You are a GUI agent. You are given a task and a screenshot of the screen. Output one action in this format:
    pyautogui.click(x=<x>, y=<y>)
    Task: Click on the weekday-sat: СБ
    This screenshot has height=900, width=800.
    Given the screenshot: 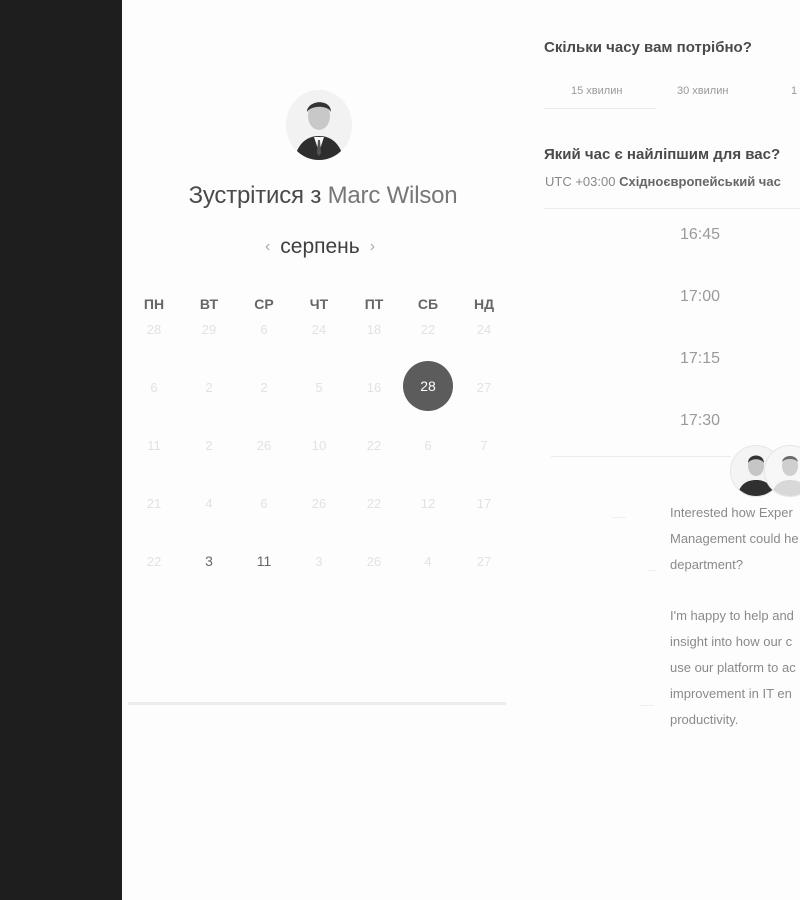 What is the action you would take?
    pyautogui.click(x=428, y=304)
    